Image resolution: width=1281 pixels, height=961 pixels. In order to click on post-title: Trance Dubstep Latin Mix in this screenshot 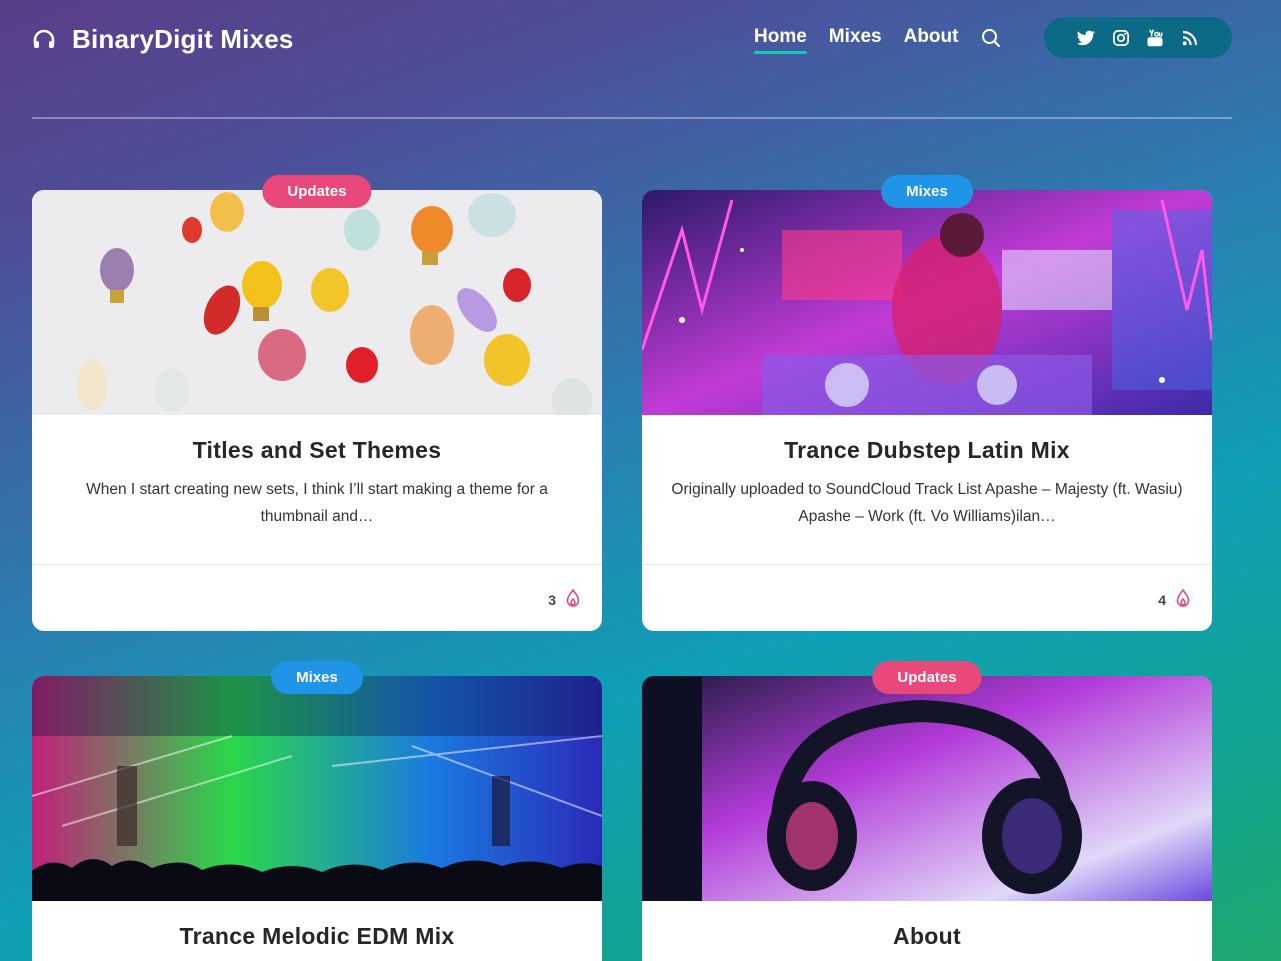, I will do `click(927, 450)`.